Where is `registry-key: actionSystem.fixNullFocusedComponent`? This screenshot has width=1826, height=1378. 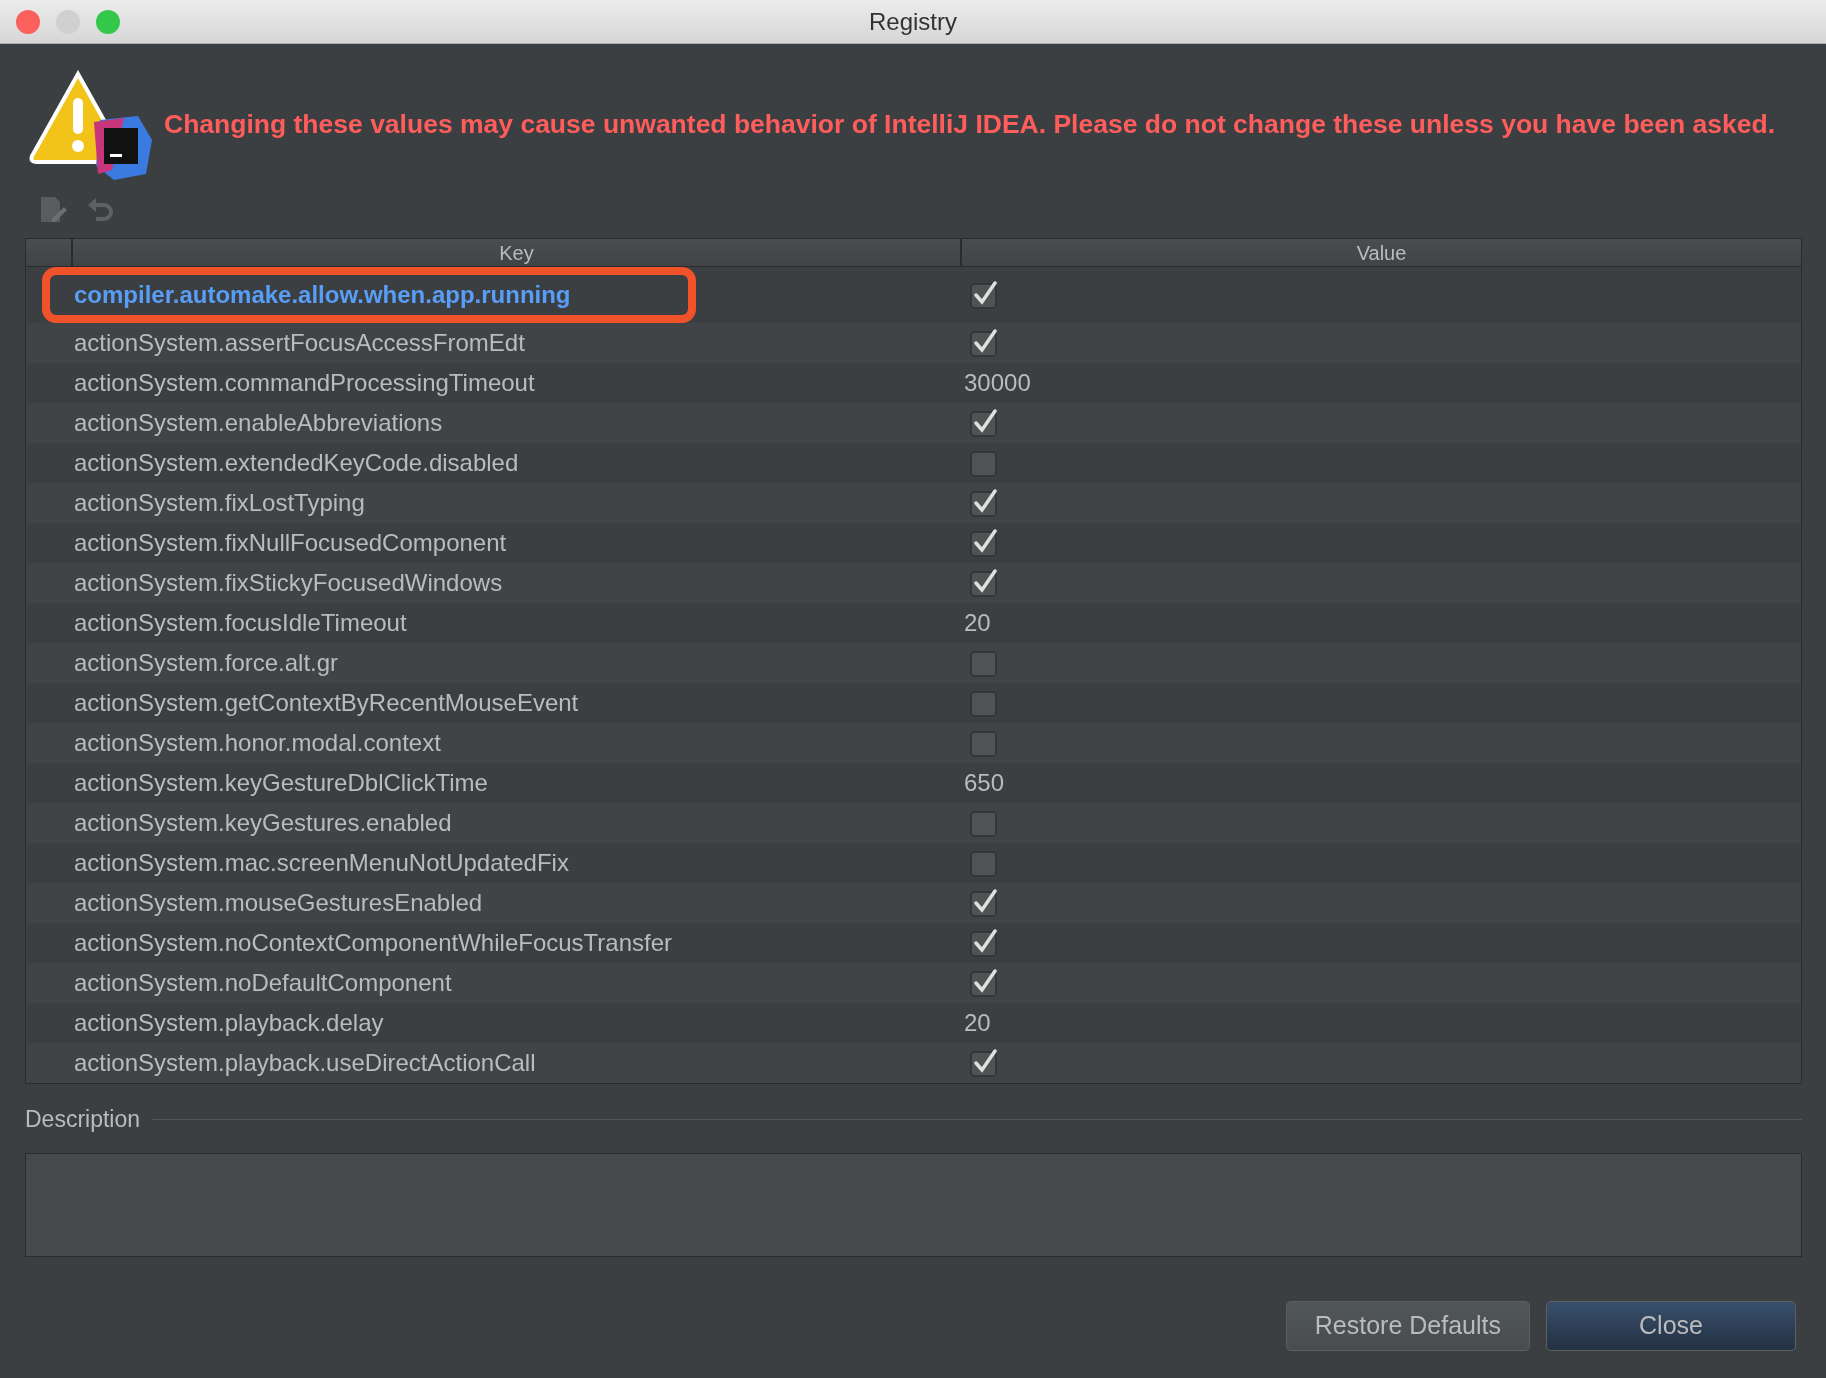
registry-key: actionSystem.fixNullFocusedComponent is located at coordinates (495, 543).